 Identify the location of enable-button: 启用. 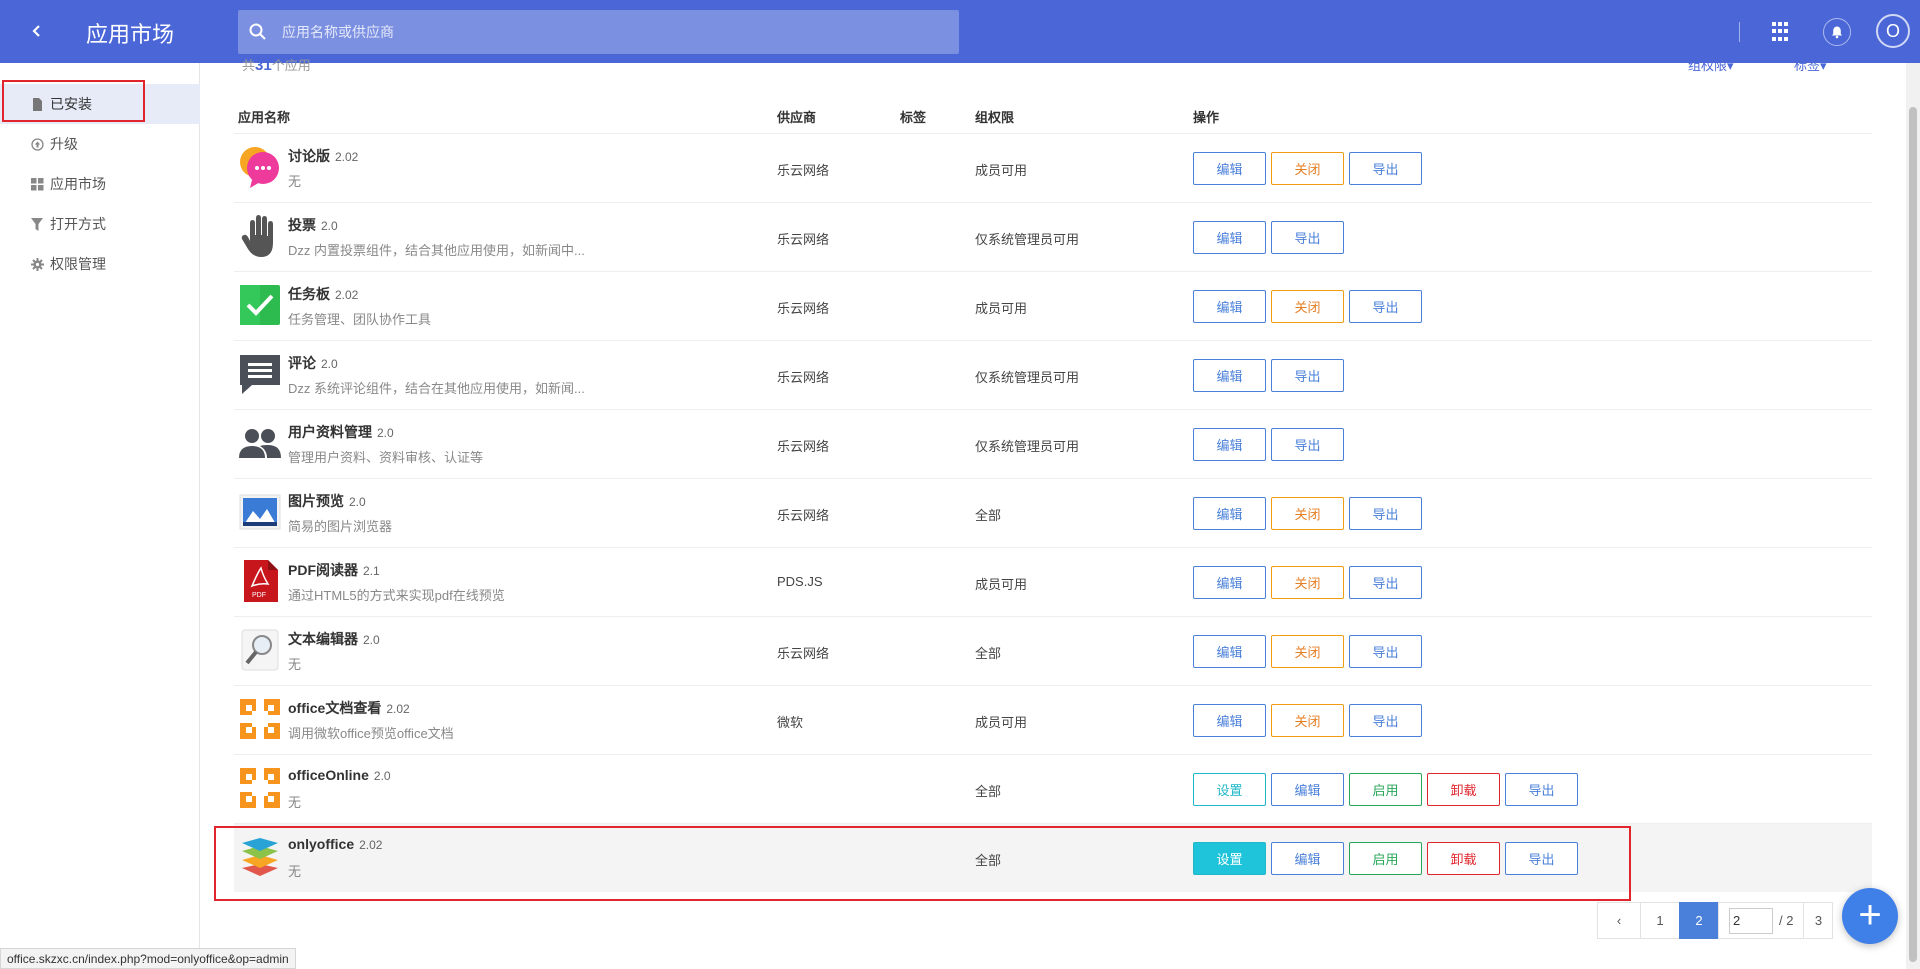
(1385, 789).